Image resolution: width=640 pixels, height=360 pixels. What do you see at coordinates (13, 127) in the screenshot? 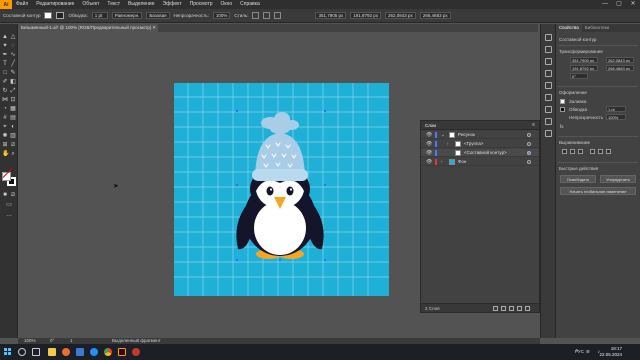
I see `blend-tool-icon: ◐` at bounding box center [13, 127].